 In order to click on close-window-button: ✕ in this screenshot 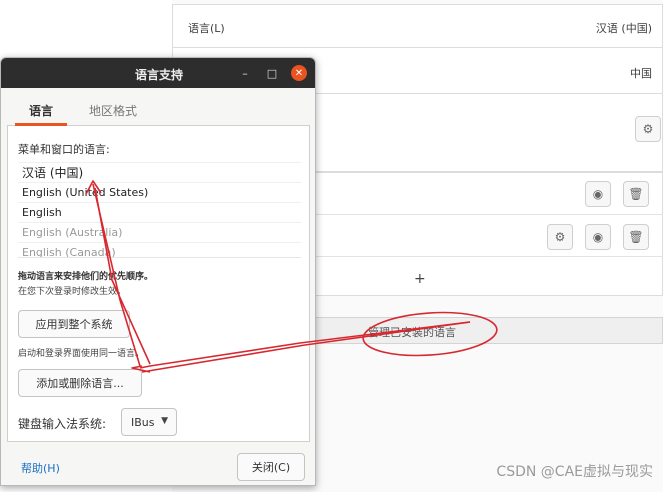, I will do `click(299, 73)`.